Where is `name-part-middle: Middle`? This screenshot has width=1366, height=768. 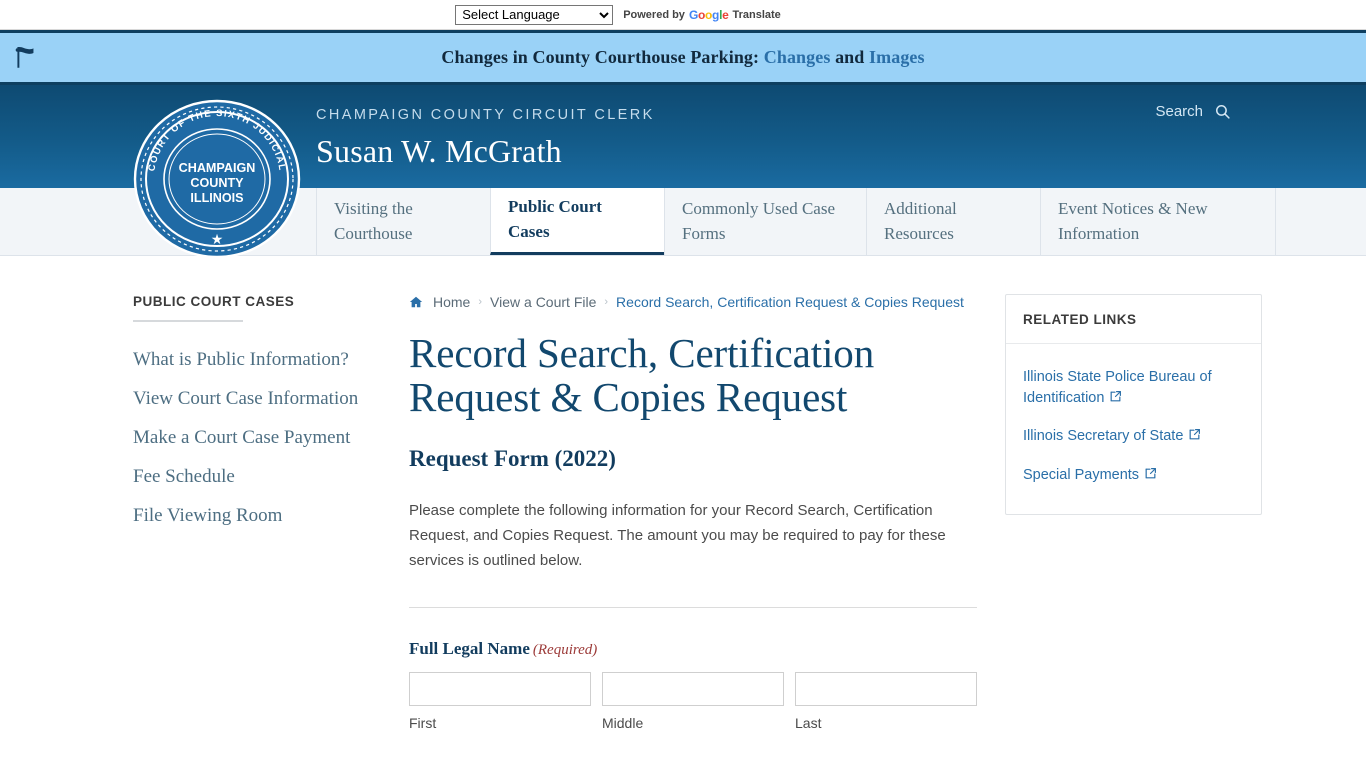 name-part-middle: Middle is located at coordinates (693, 701).